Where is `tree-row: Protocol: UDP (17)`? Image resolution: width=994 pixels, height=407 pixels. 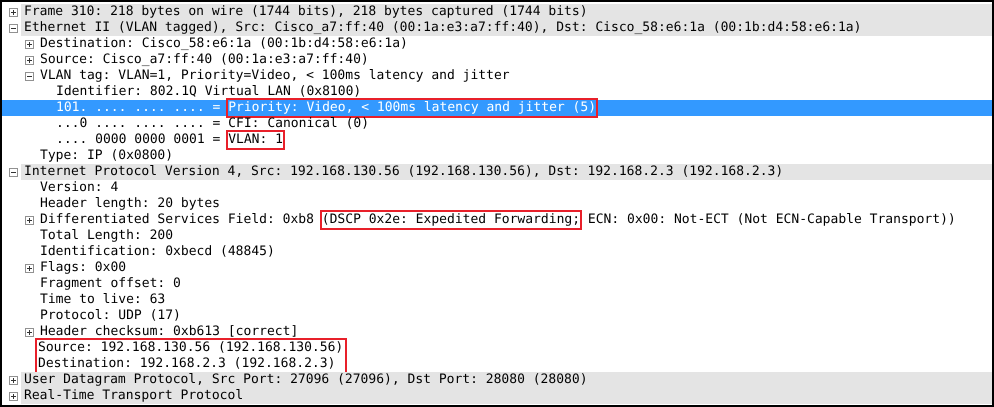
tree-row: Protocol: UDP (17) is located at coordinates (497, 316).